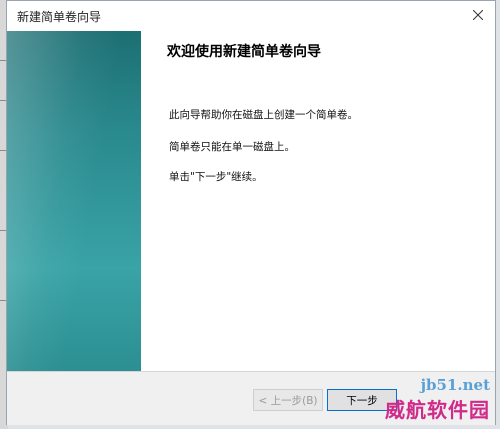 This screenshot has width=500, height=429. I want to click on description-text: 简单卷只能在单一磁盘上。, so click(232, 147).